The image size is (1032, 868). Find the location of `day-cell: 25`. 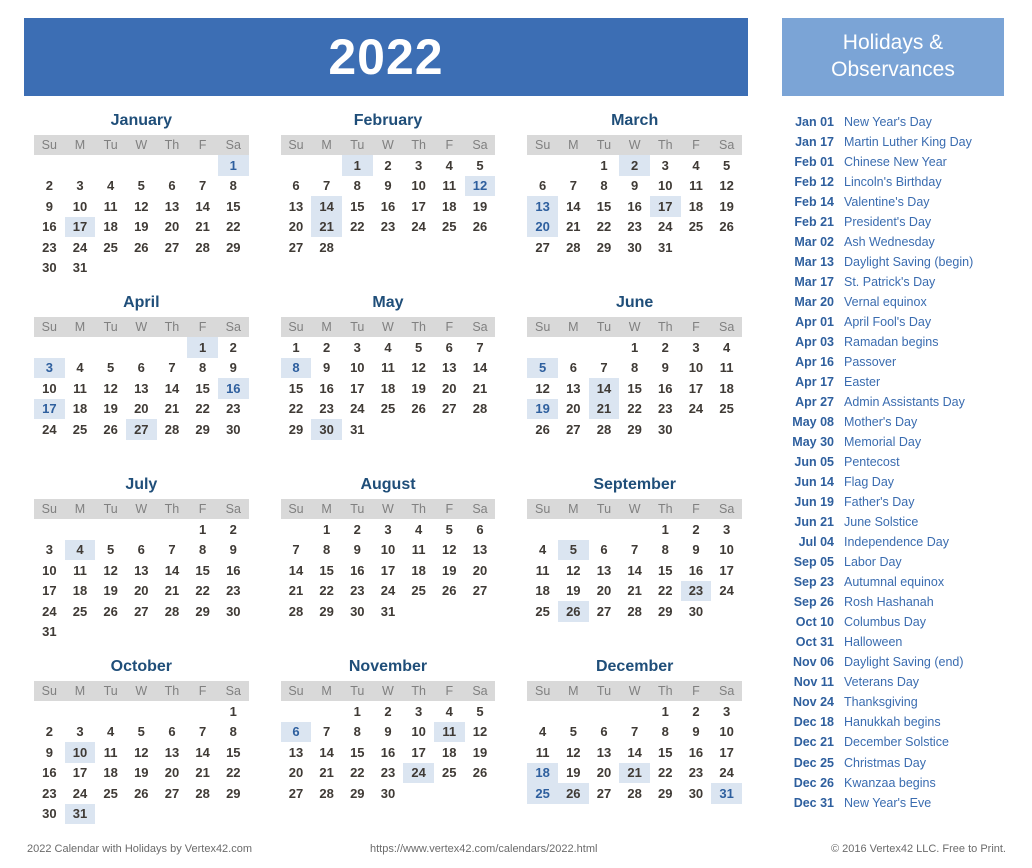

day-cell: 25 is located at coordinates (388, 409).